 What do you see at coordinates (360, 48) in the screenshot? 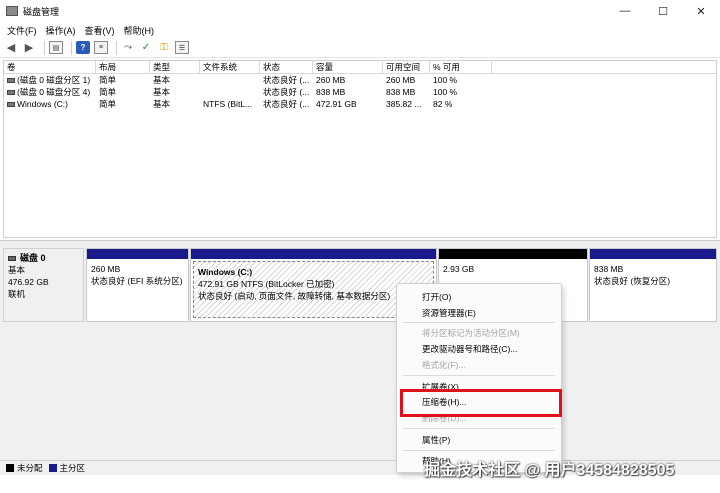
I see `toolbar: ◀ ▶ ▤ ? ≡ ⤳ ✓ ⚿ ☰` at bounding box center [360, 48].